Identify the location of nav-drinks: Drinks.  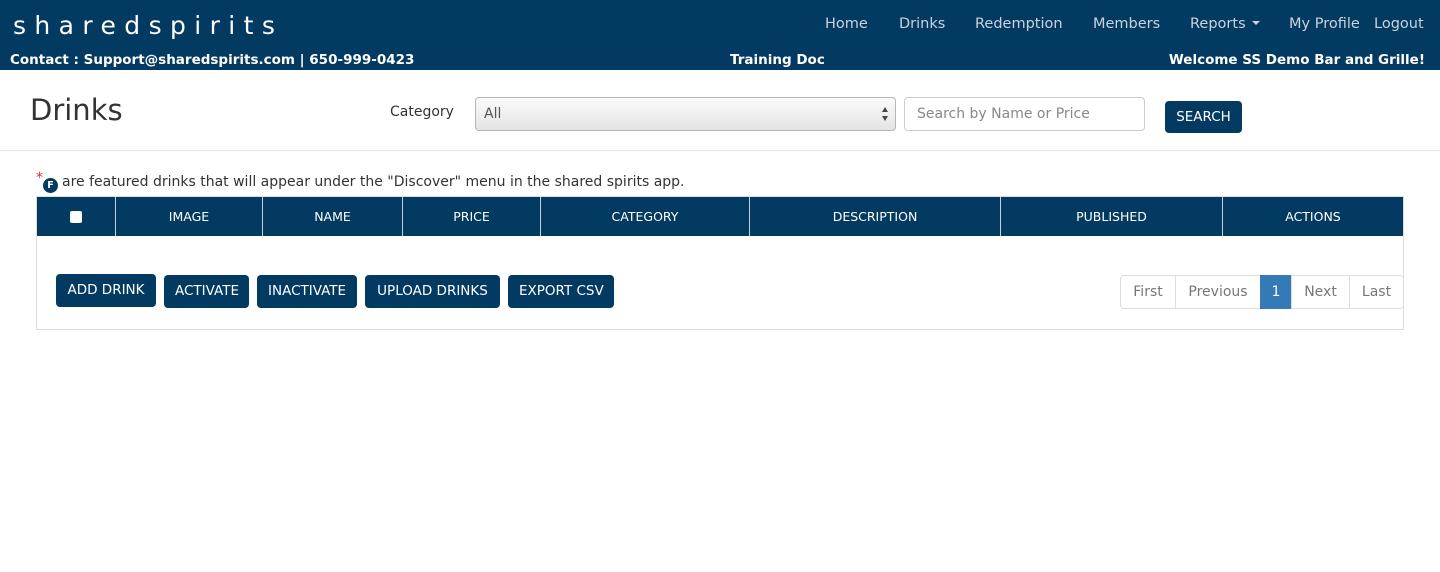
(922, 26).